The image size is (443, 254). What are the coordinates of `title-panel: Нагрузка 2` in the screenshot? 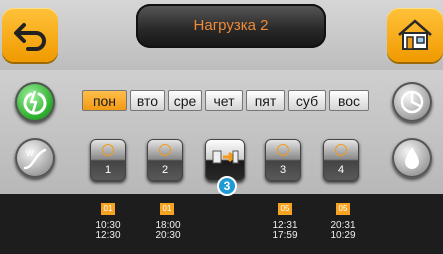 It's located at (231, 26).